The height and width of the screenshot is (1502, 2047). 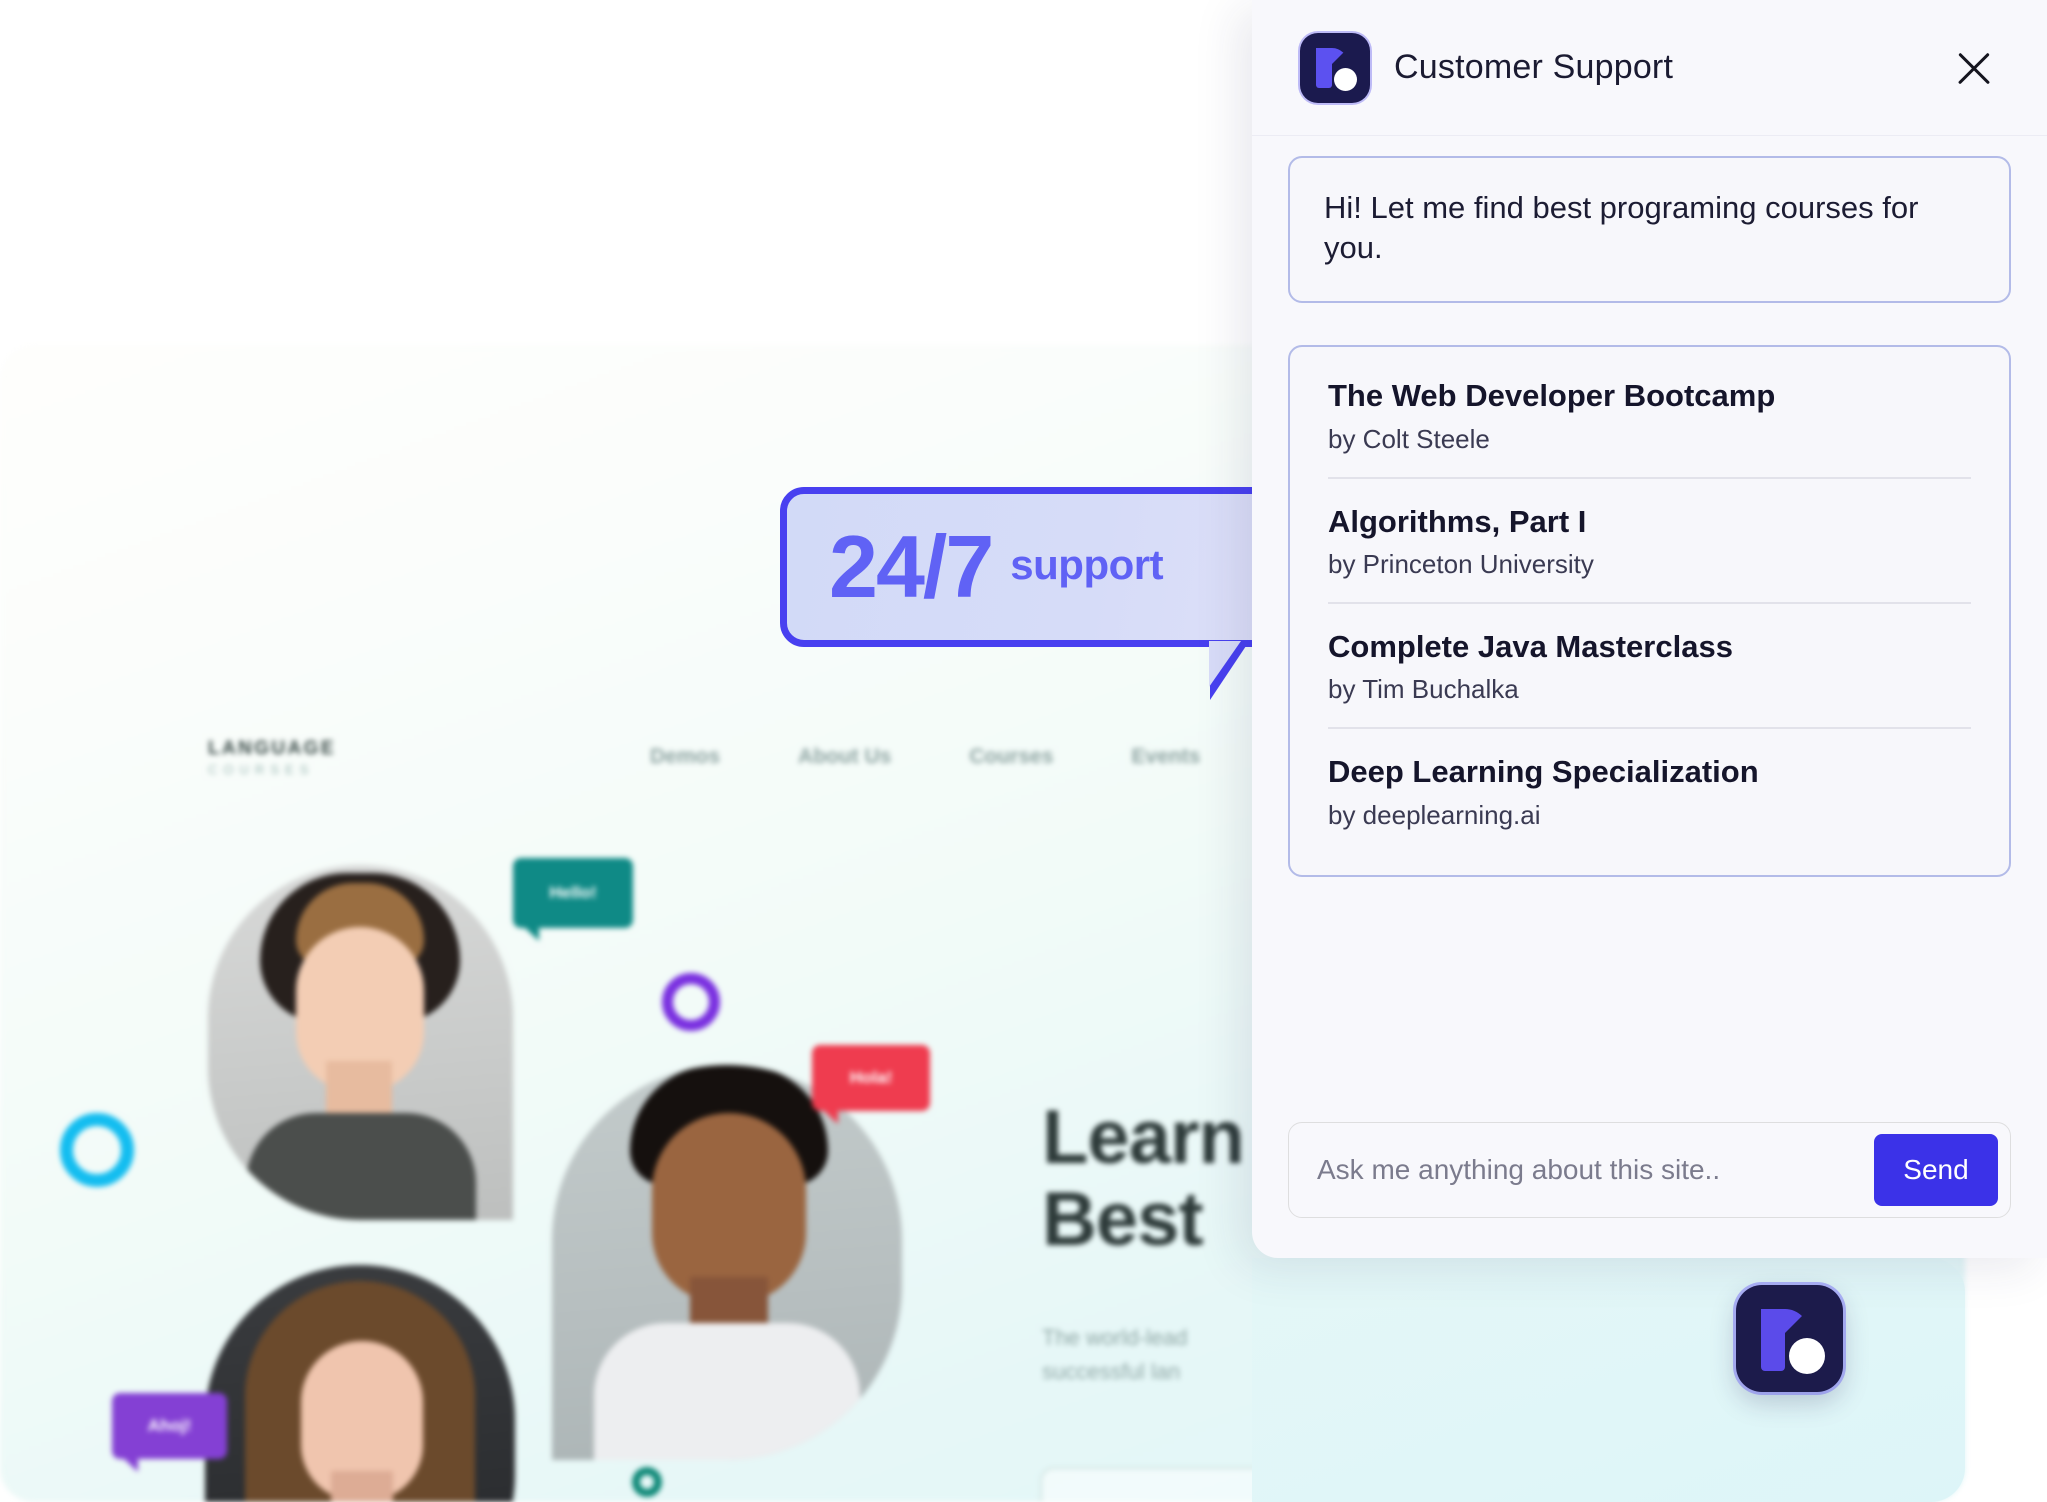 What do you see at coordinates (1115, 1355) in the screenshot?
I see `hero-subtext: The world-lead successful lan` at bounding box center [1115, 1355].